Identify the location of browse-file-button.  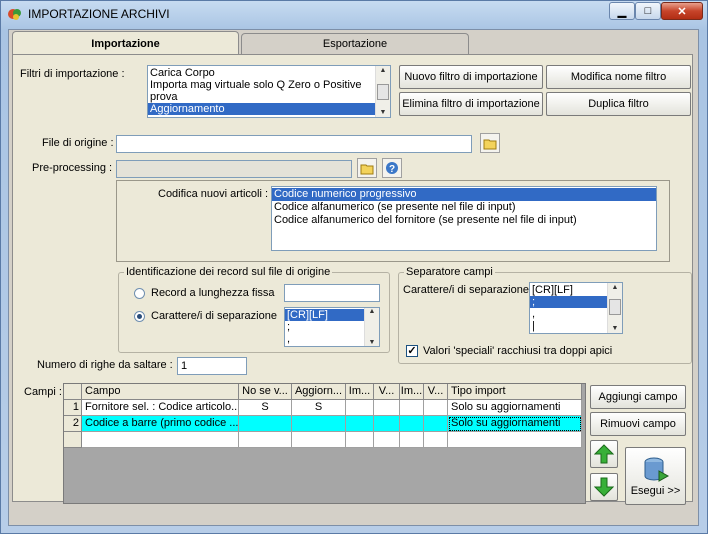
(490, 143).